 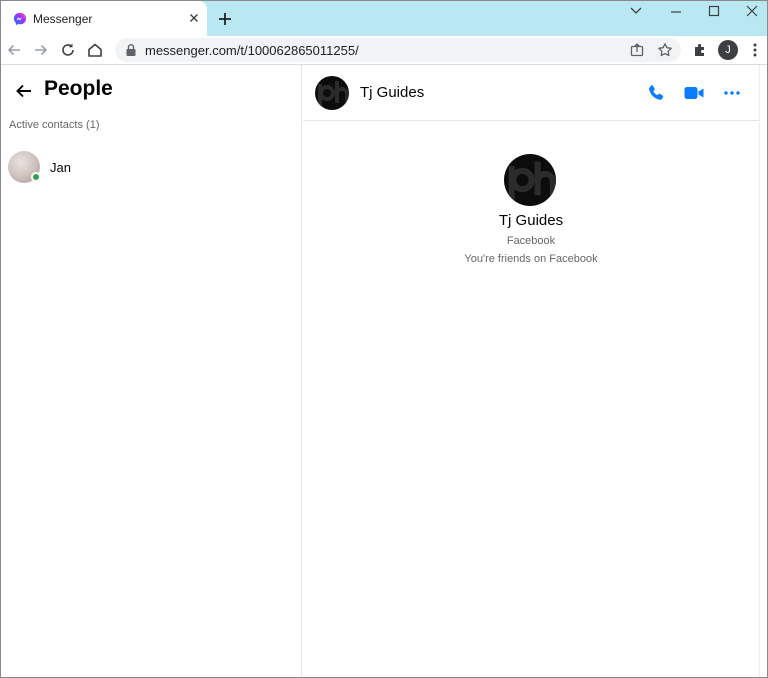 I want to click on video-camera-icon, so click(x=694, y=93).